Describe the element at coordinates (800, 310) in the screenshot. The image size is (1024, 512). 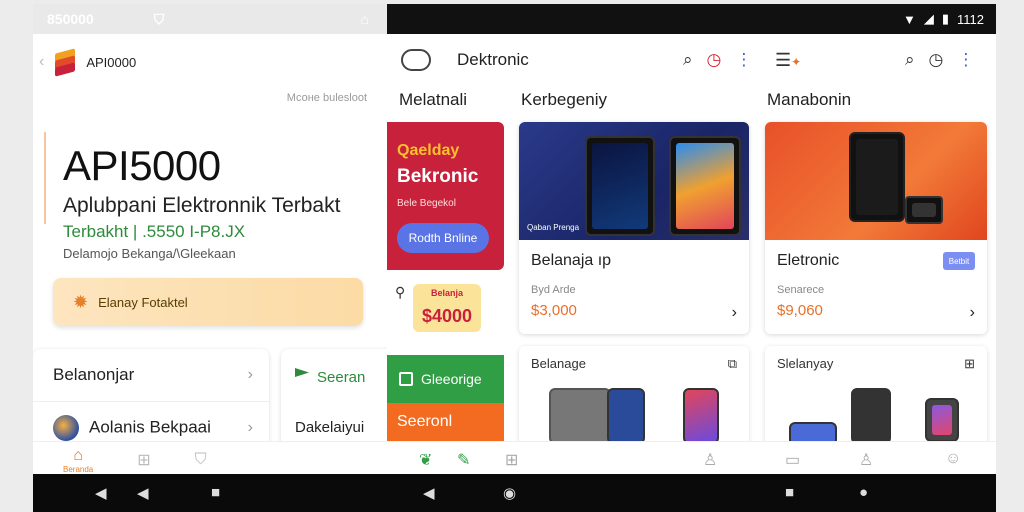
I see `product-price: $9,060` at that location.